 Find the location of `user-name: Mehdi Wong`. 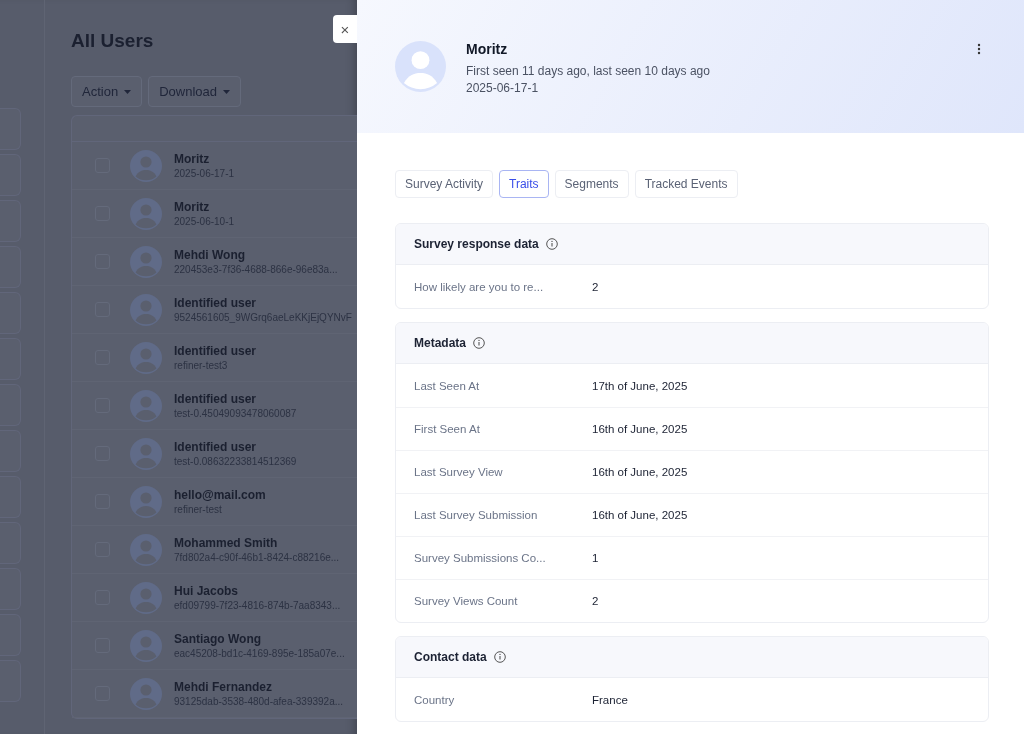

user-name: Mehdi Wong is located at coordinates (210, 255).